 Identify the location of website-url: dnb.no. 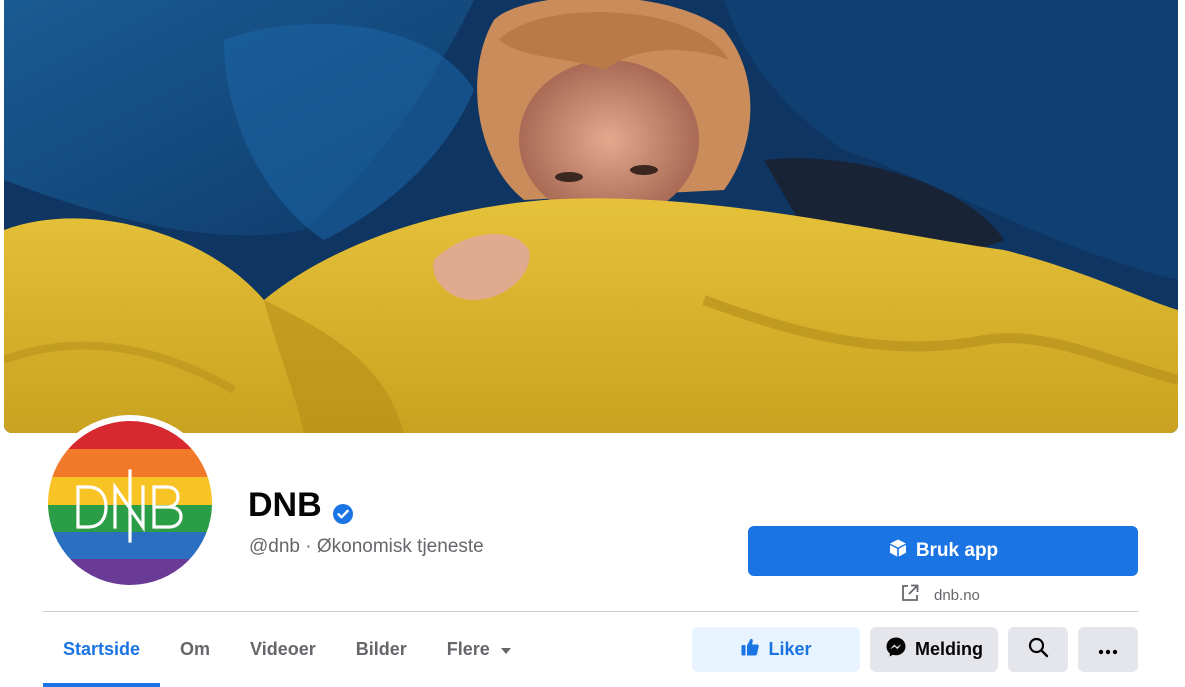
(957, 595).